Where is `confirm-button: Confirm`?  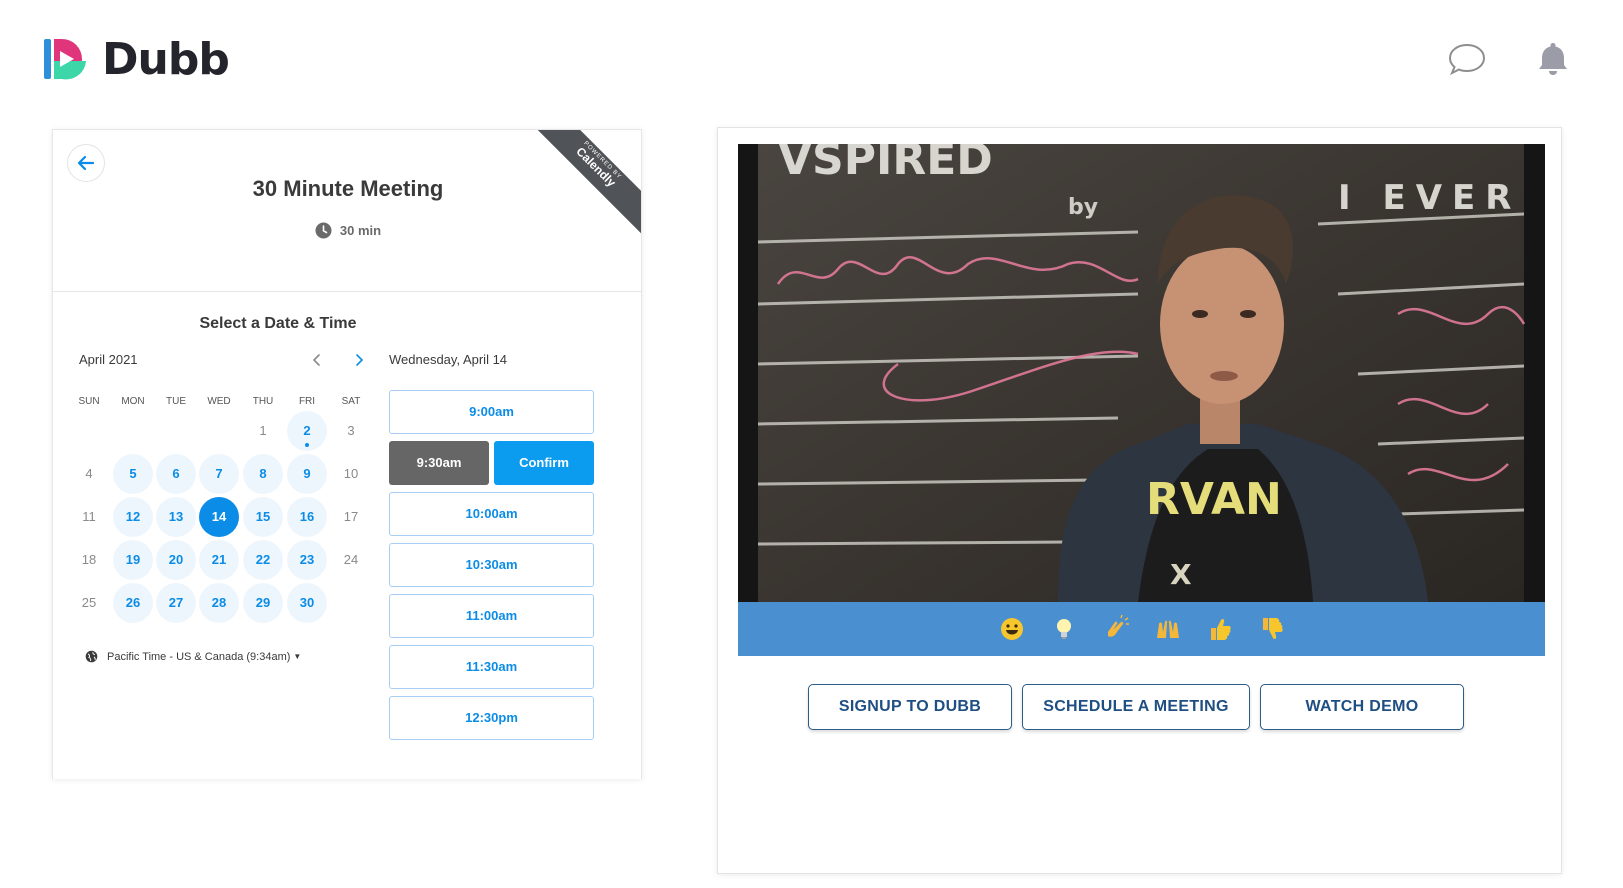
confirm-button: Confirm is located at coordinates (544, 463).